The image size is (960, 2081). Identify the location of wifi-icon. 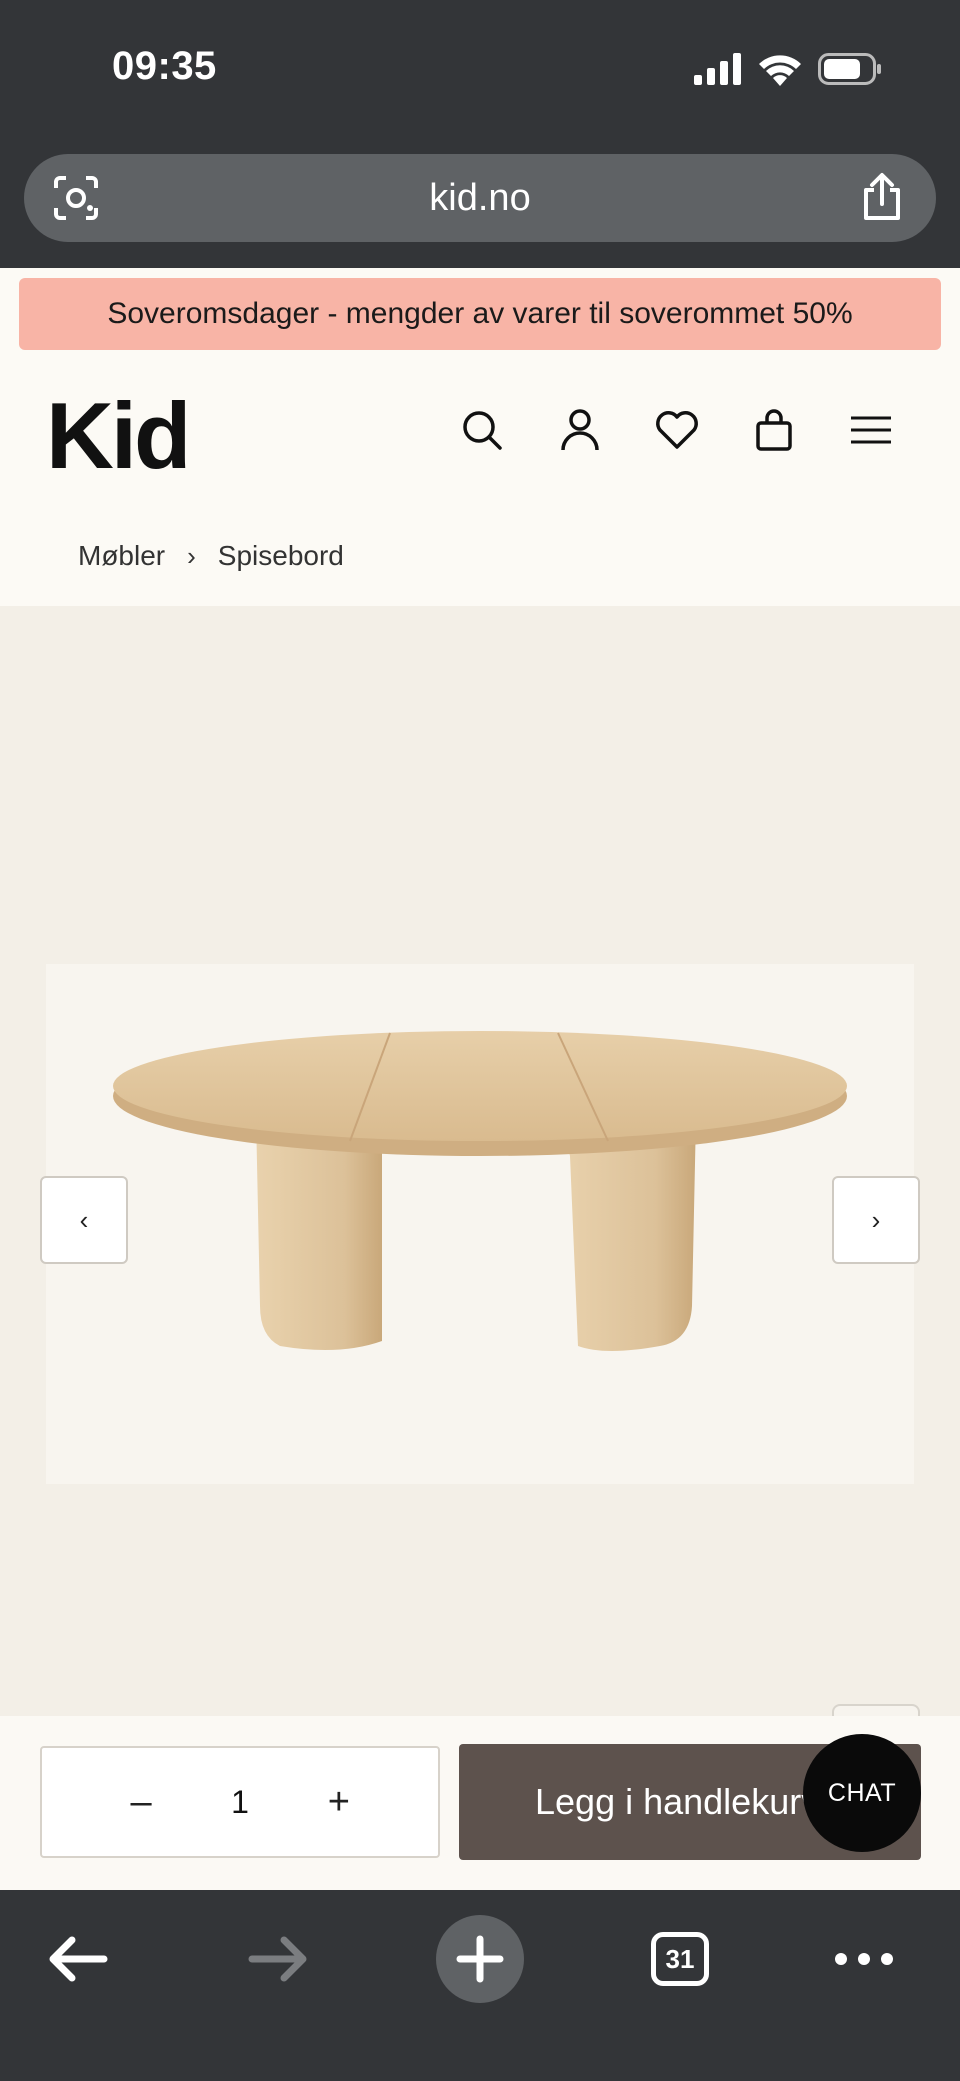
(780, 70).